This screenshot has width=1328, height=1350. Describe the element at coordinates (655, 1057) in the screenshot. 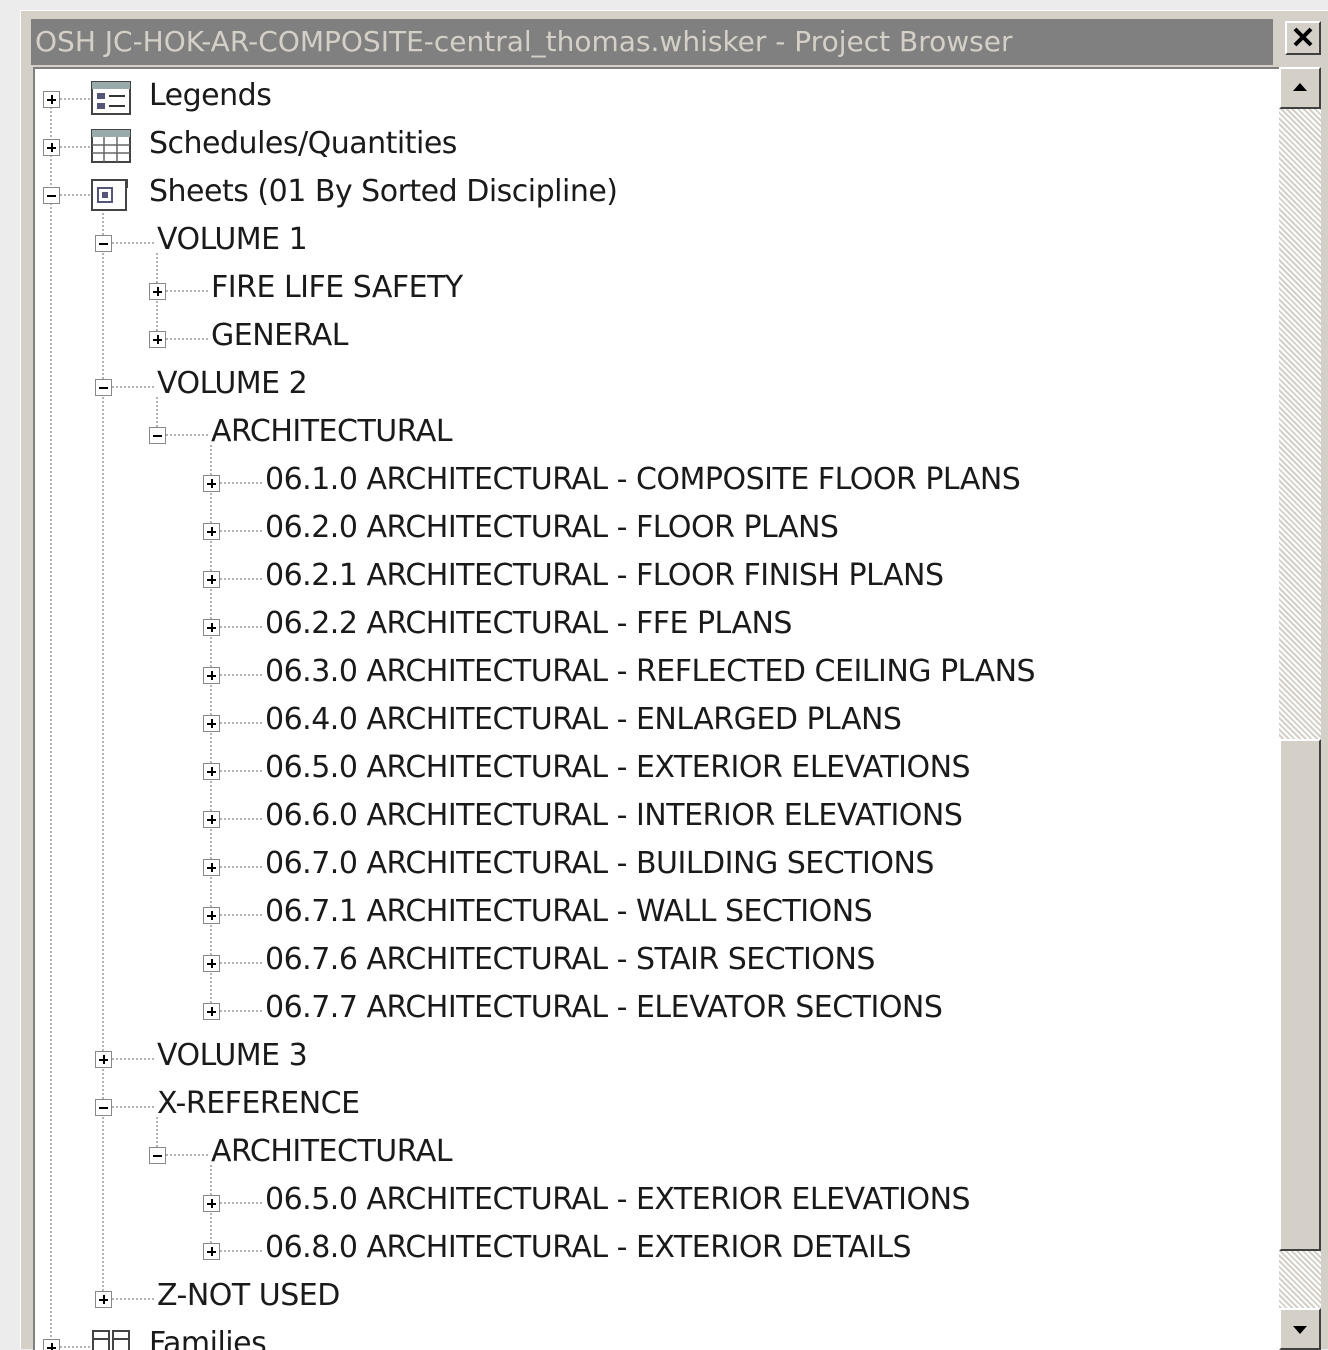

I see `tree-row: VOLUME 3` at that location.